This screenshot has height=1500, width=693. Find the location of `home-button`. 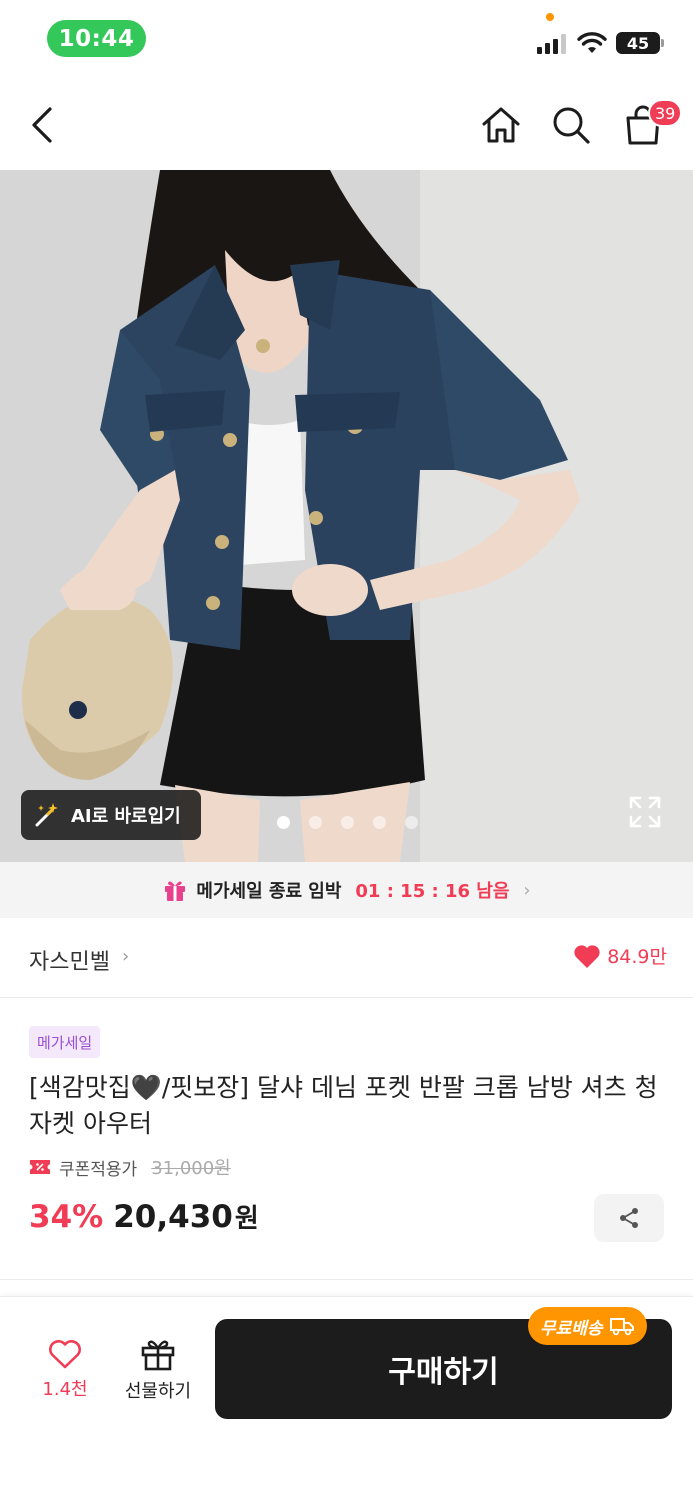

home-button is located at coordinates (501, 125).